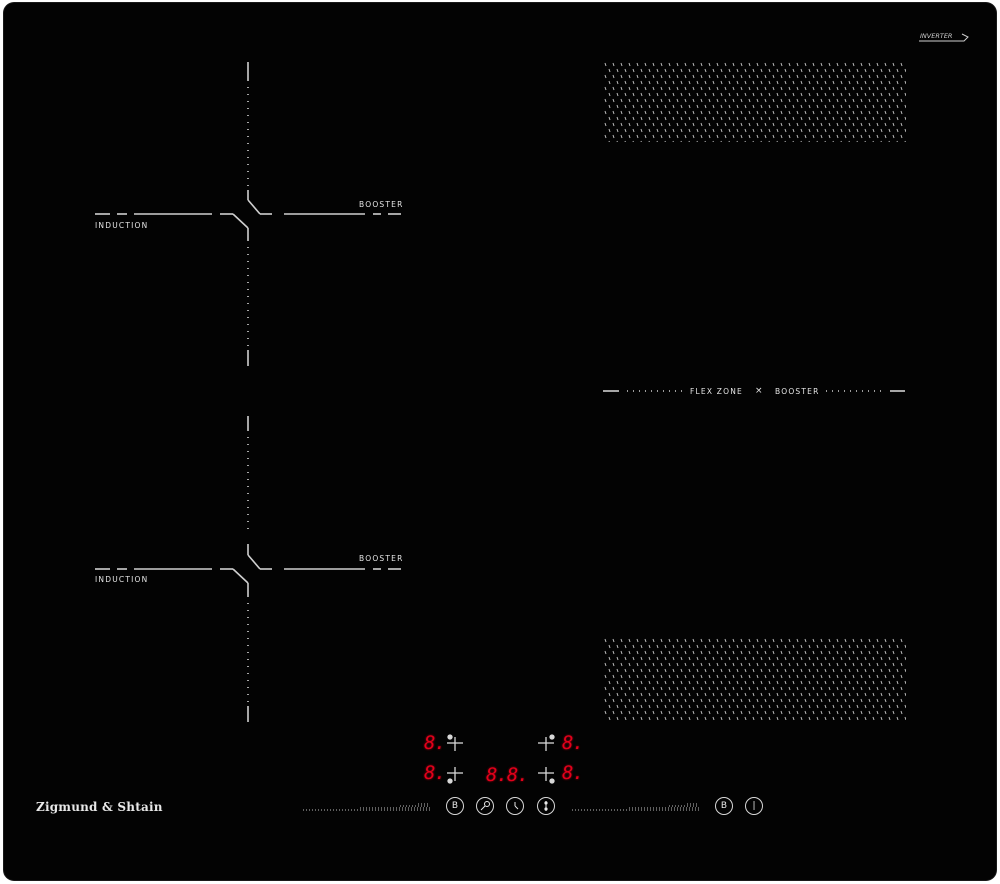  I want to click on clock-icon, so click(516, 806).